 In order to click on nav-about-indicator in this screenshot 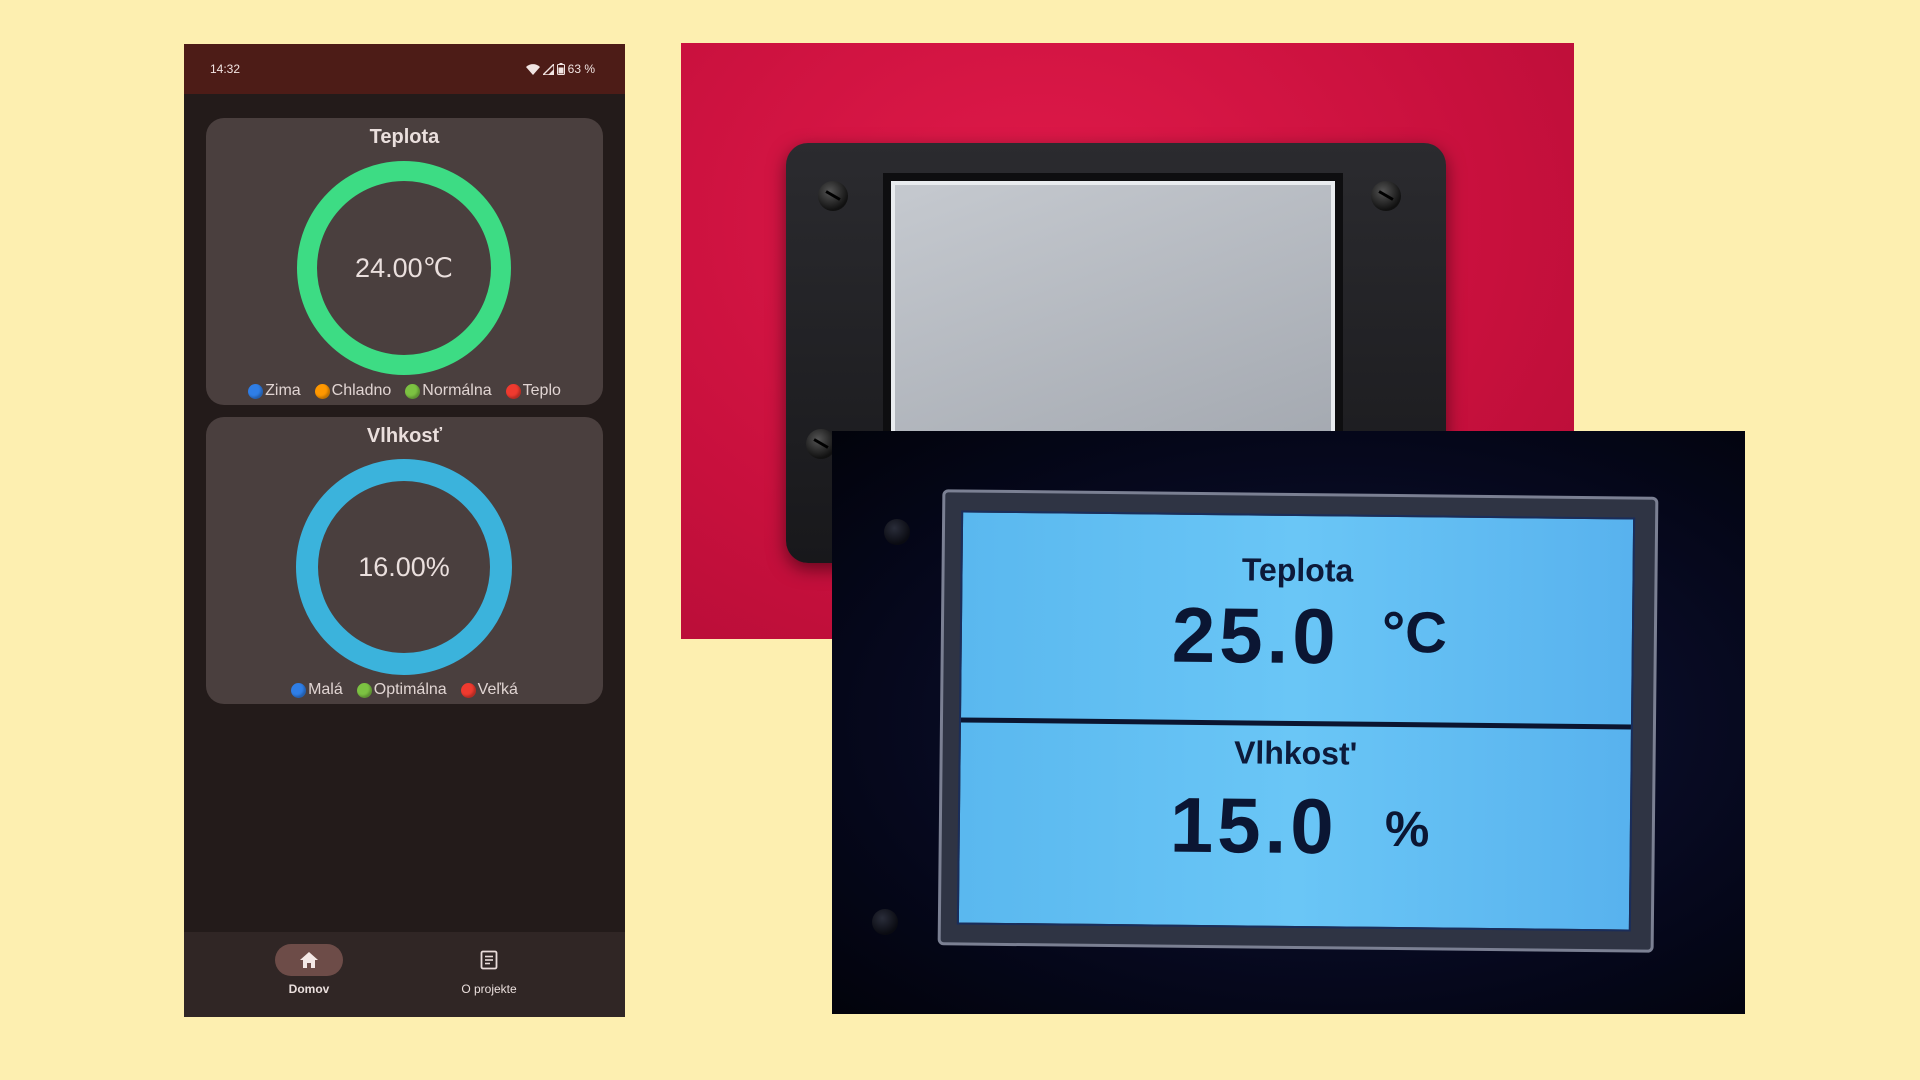, I will do `click(489, 960)`.